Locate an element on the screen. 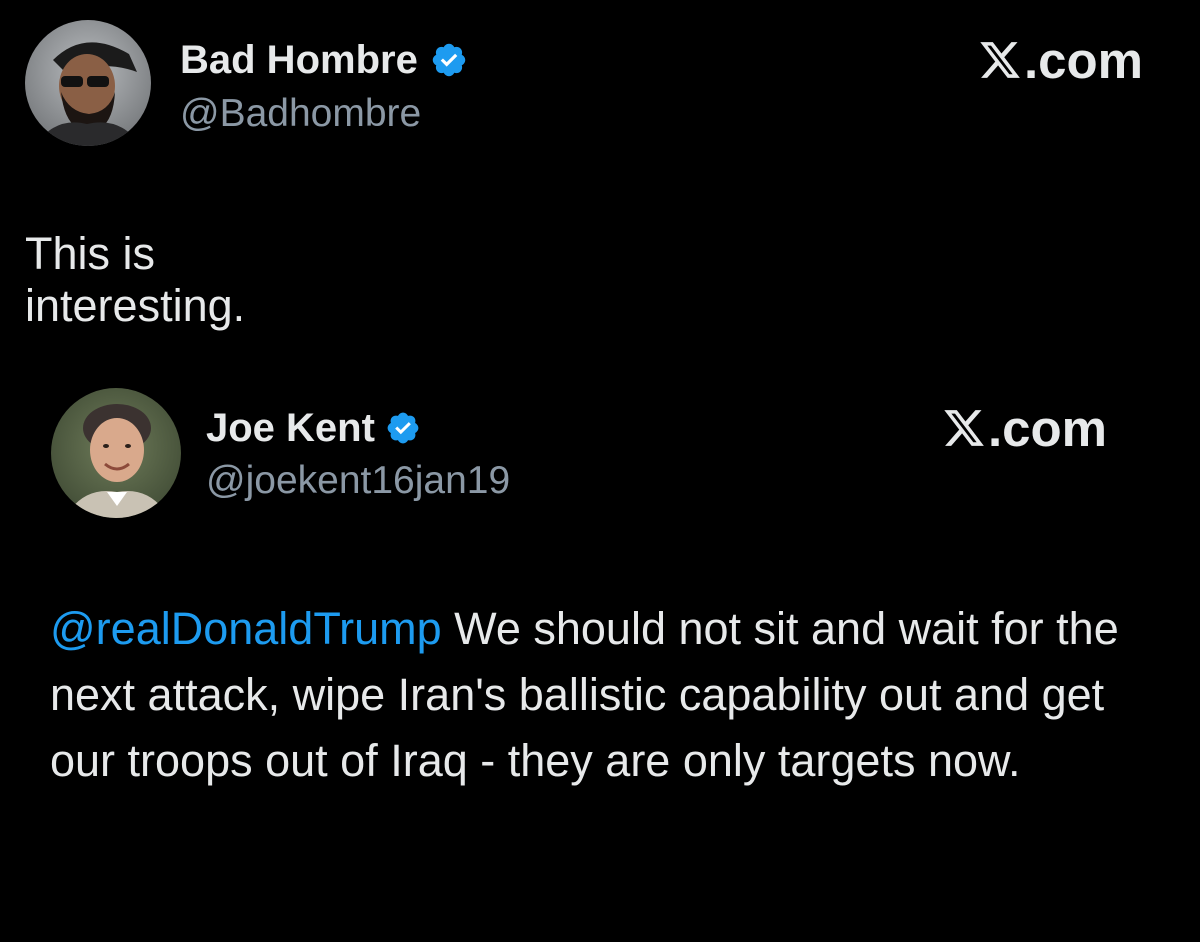  quoted-brand-text: .com is located at coordinates (1048, 428).